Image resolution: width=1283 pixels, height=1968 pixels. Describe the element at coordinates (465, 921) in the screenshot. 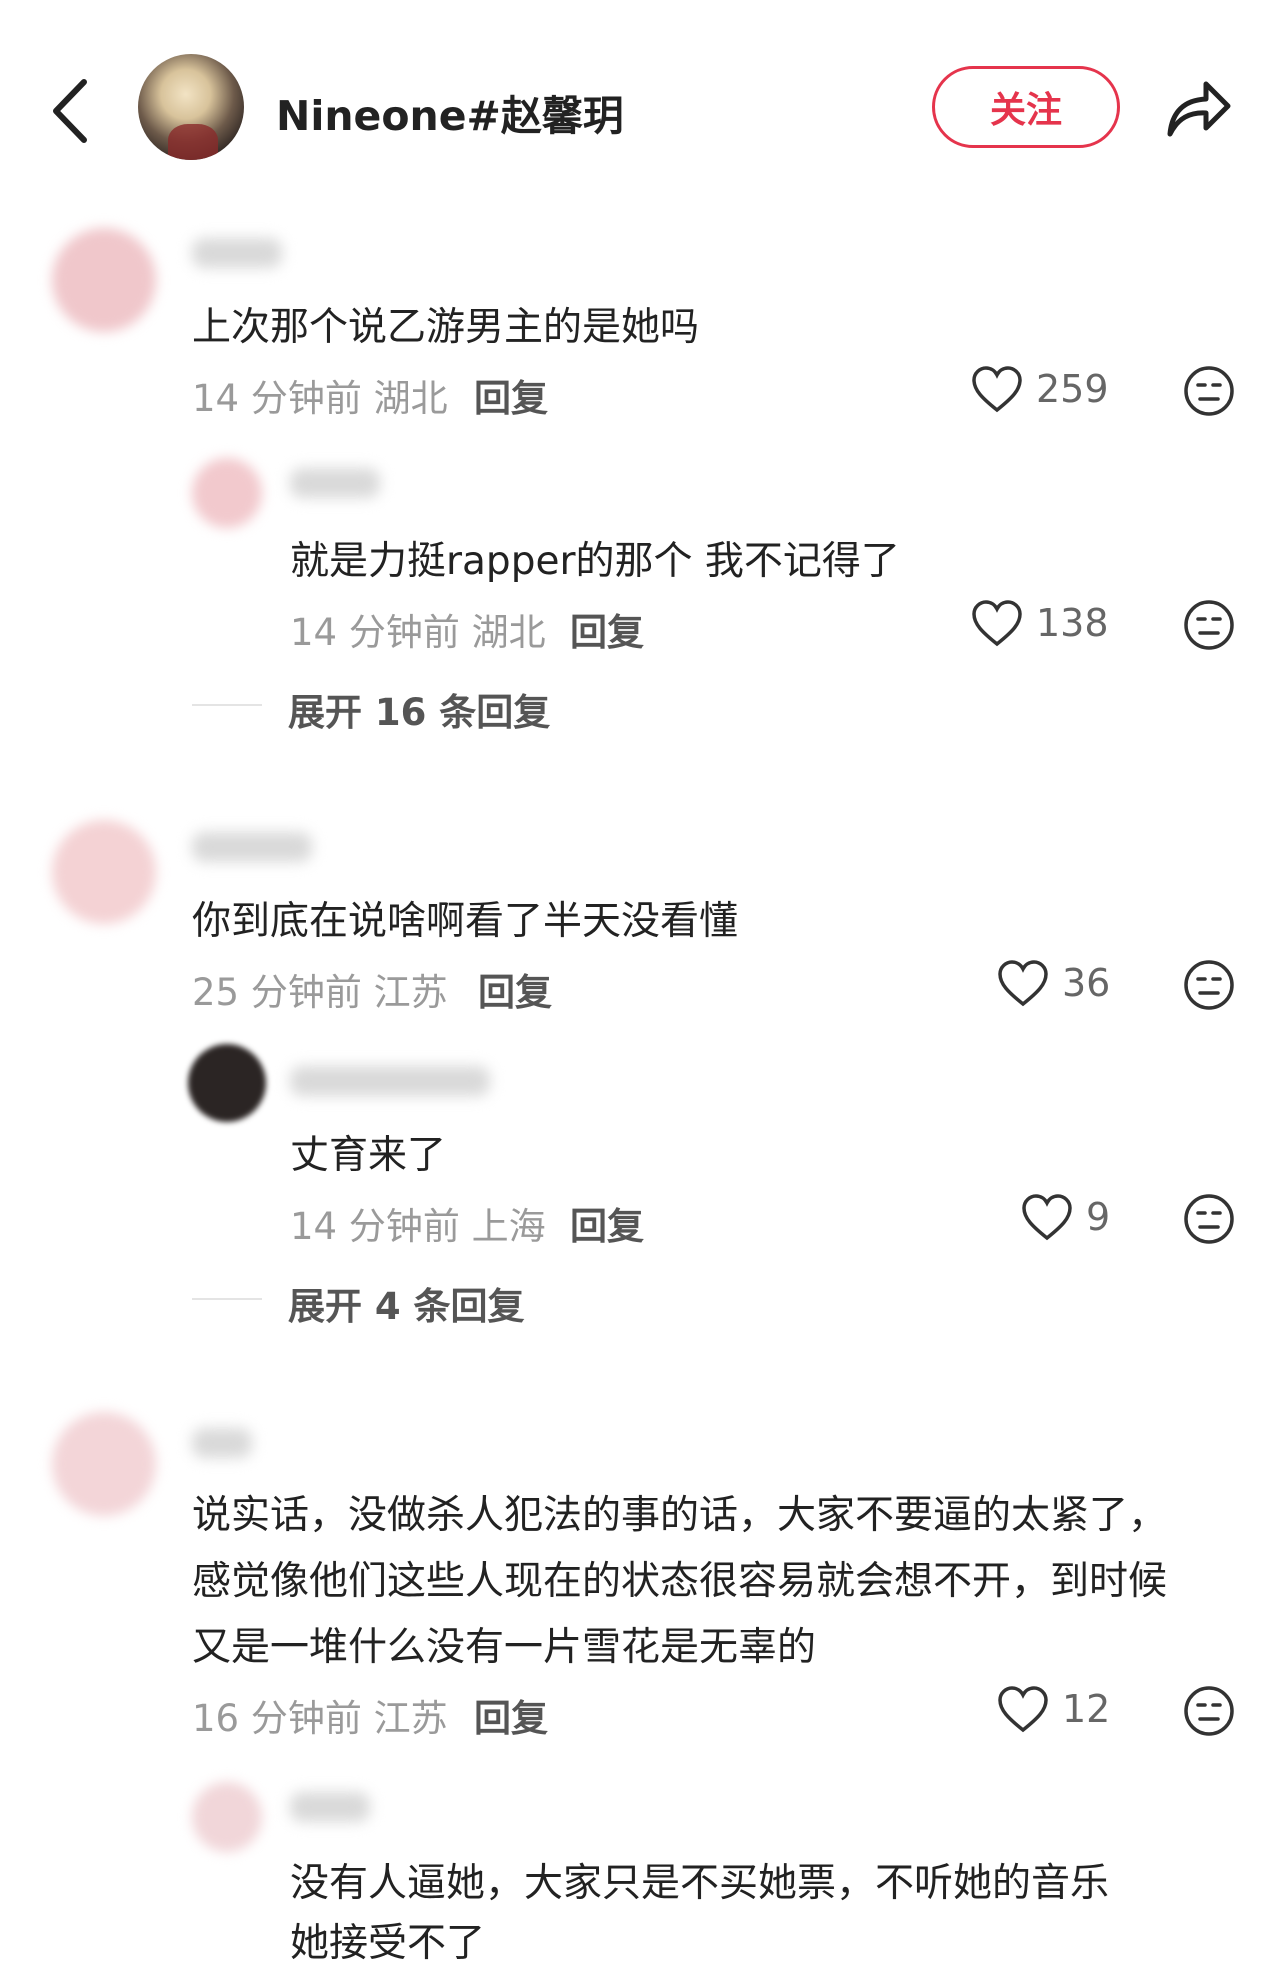

I see `comment-text: 你到底在说啥啊看了半天没看懂` at that location.